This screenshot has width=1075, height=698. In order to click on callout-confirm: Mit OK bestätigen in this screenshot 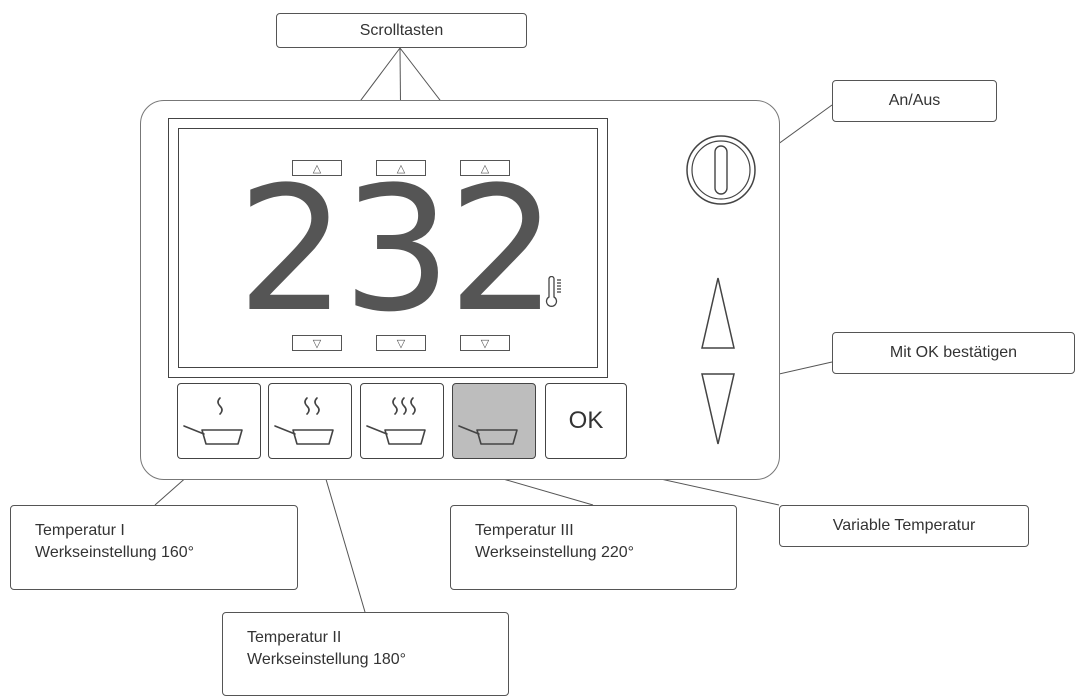, I will do `click(953, 353)`.